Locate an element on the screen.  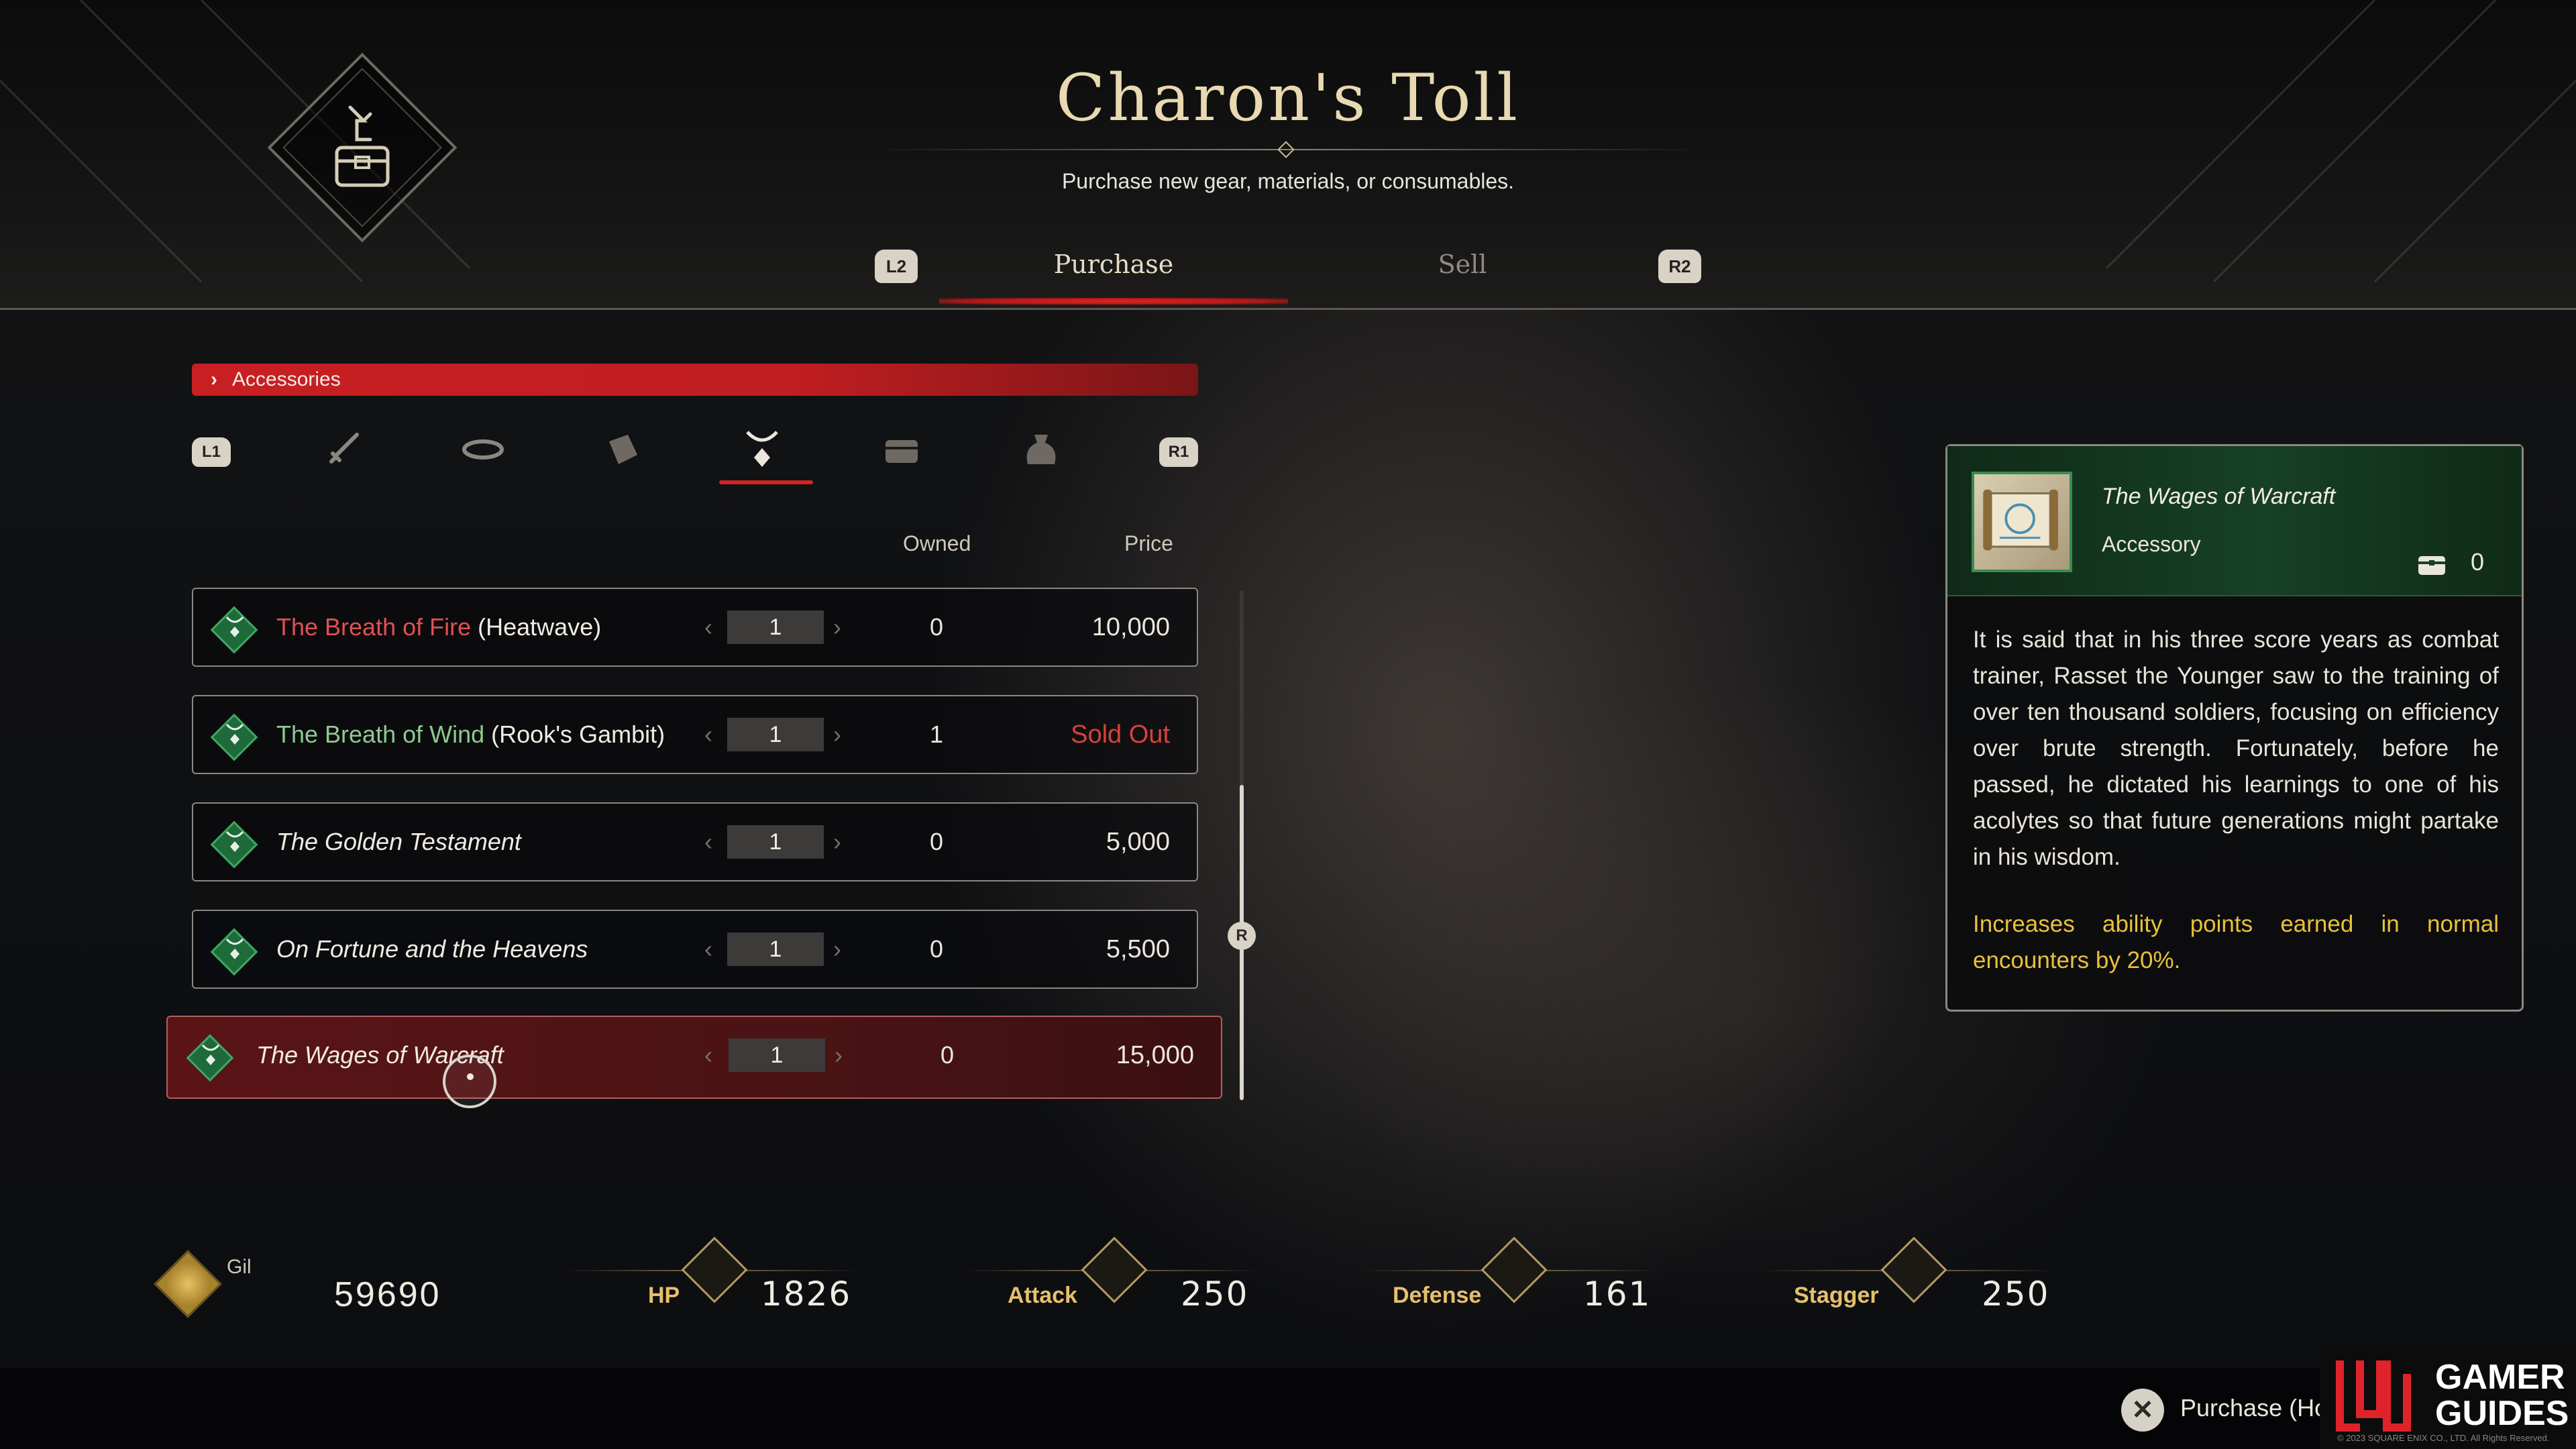
item-thumbnail is located at coordinates (2022, 522).